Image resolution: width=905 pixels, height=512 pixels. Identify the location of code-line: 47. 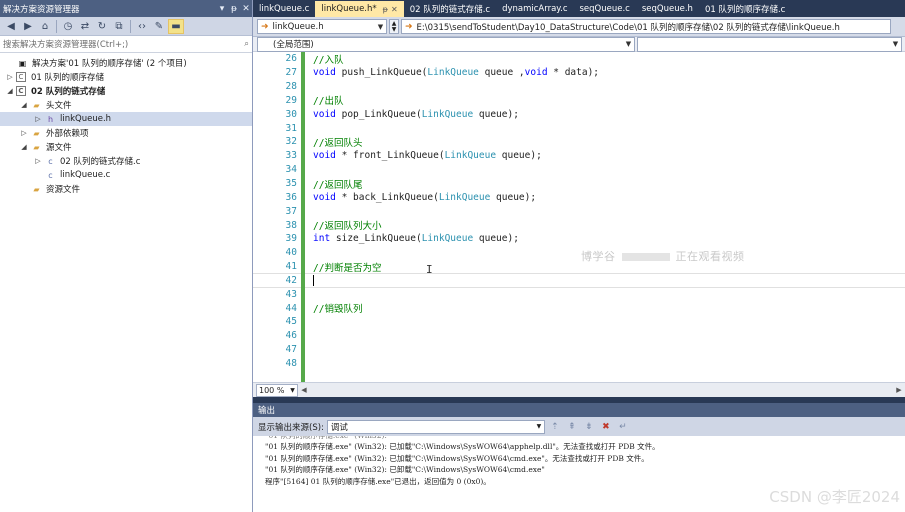
(579, 350).